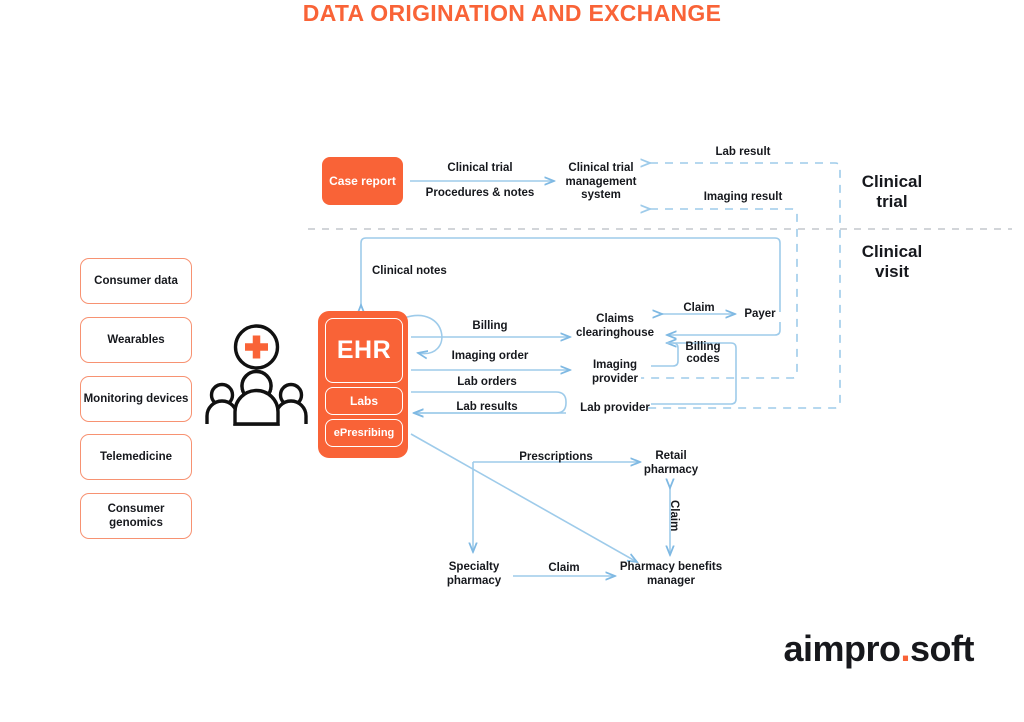 The height and width of the screenshot is (722, 1024). I want to click on zone-label-clinical-visit: Clinical visit, so click(892, 262).